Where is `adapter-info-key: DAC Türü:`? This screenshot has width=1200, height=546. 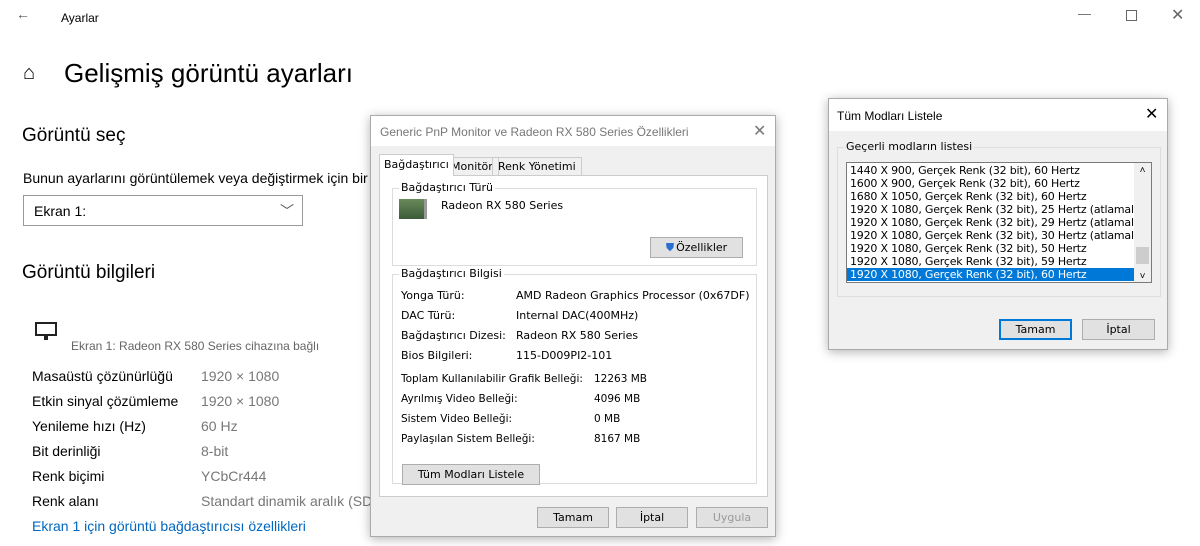 adapter-info-key: DAC Türü: is located at coordinates (428, 315).